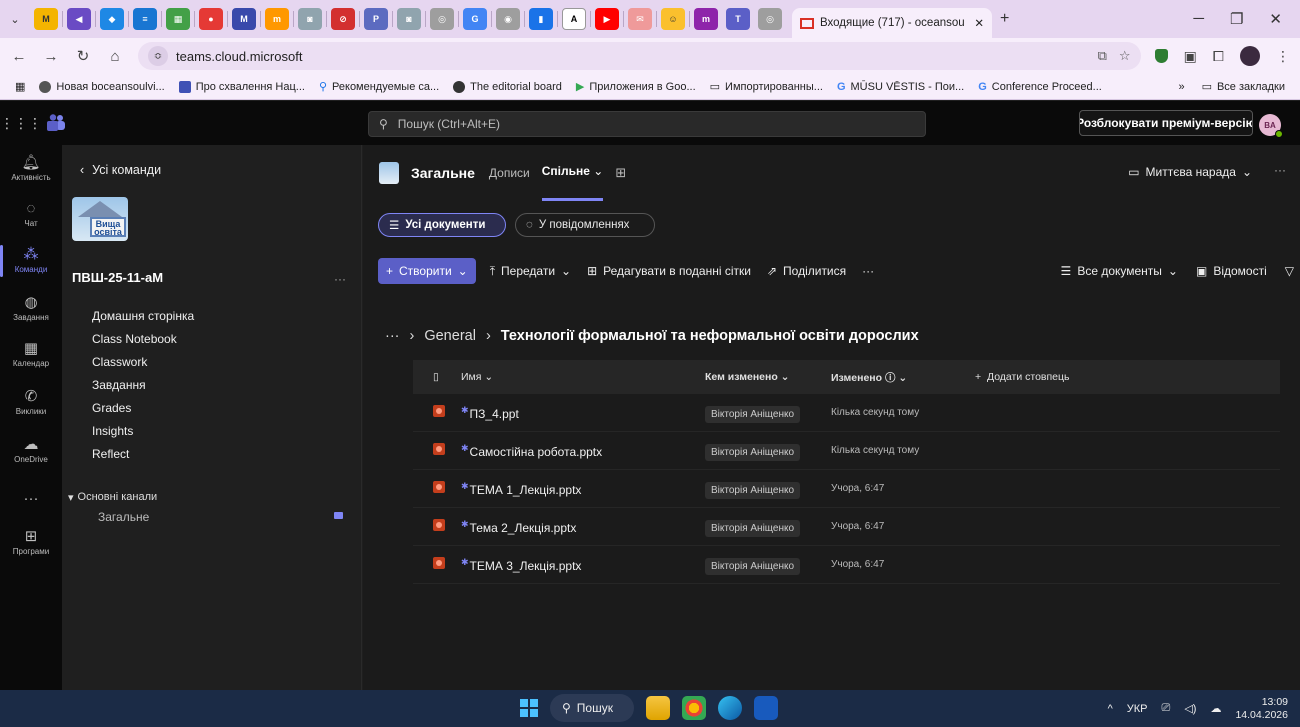  I want to click on team-name: ПВШ-25-11-аМ, so click(117, 277).